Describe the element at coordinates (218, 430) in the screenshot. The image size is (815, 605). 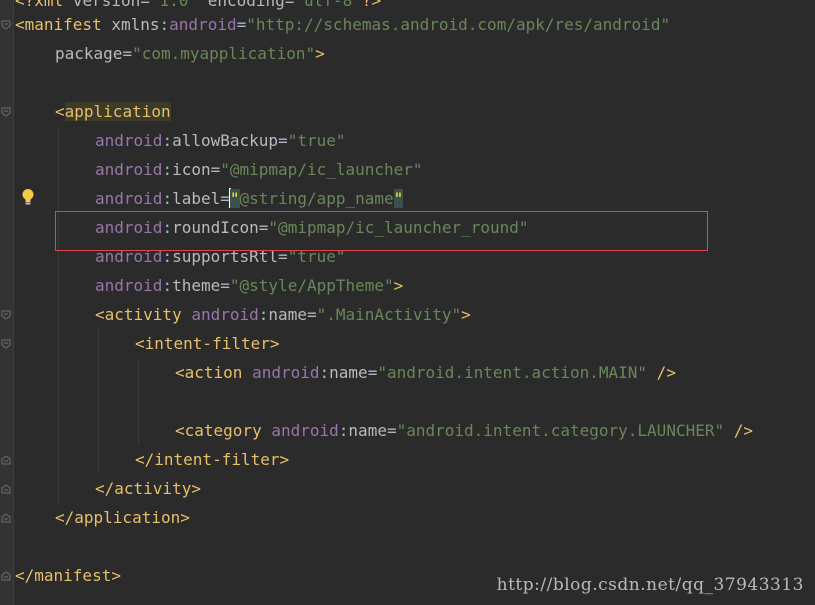
I see `category-tag: <category` at that location.